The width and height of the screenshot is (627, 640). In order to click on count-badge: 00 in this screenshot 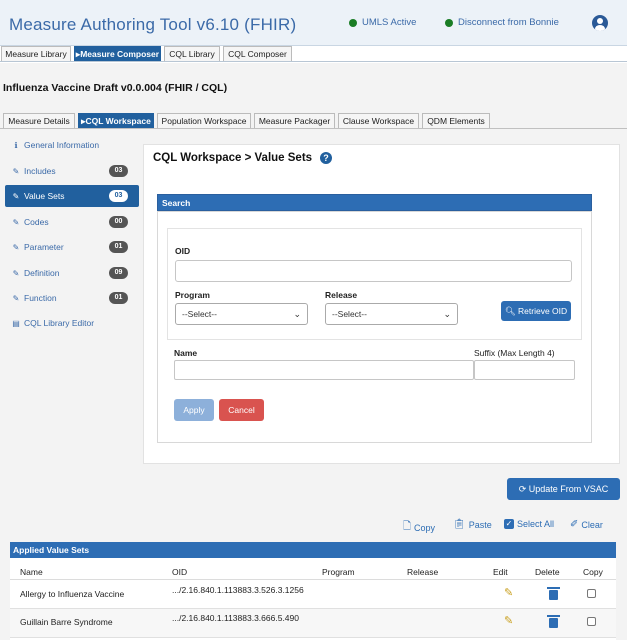, I will do `click(118, 222)`.